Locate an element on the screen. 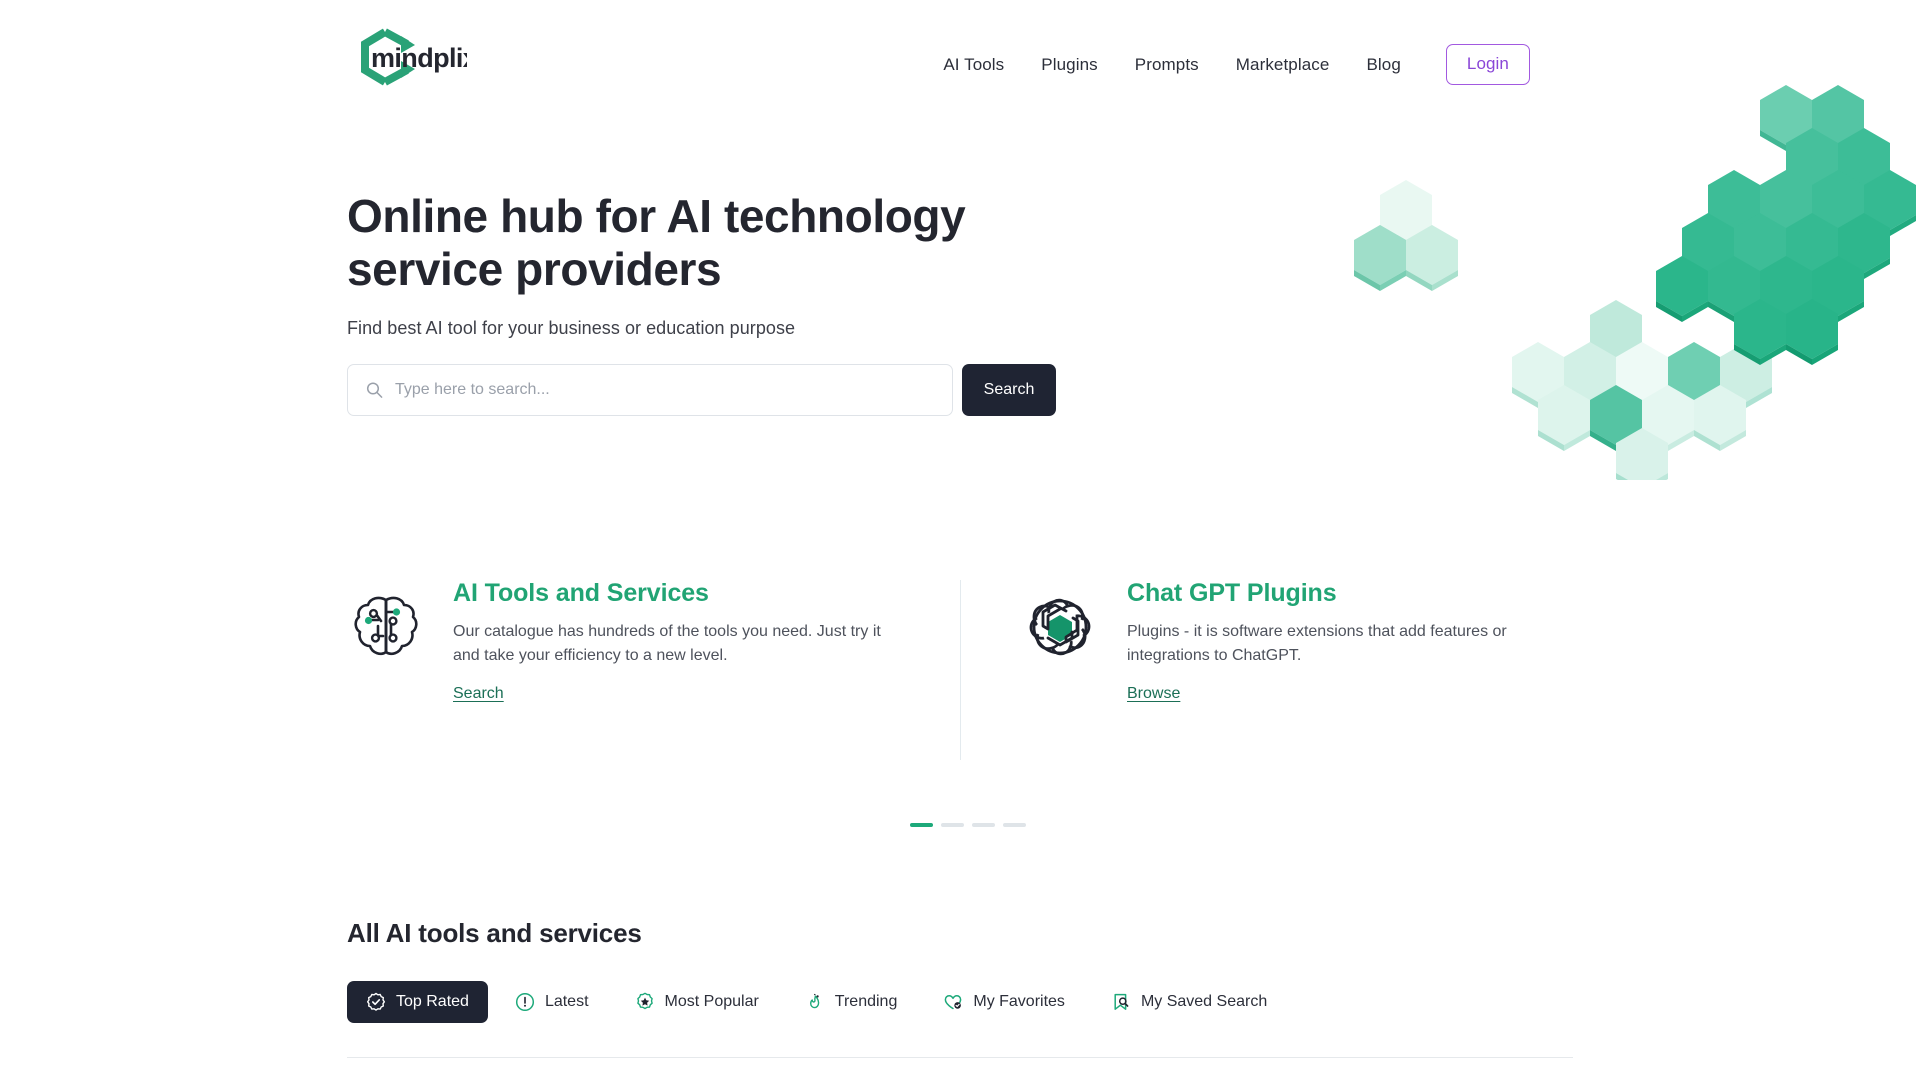 The height and width of the screenshot is (1080, 1920). feature-link-search: Search is located at coordinates (478, 694).